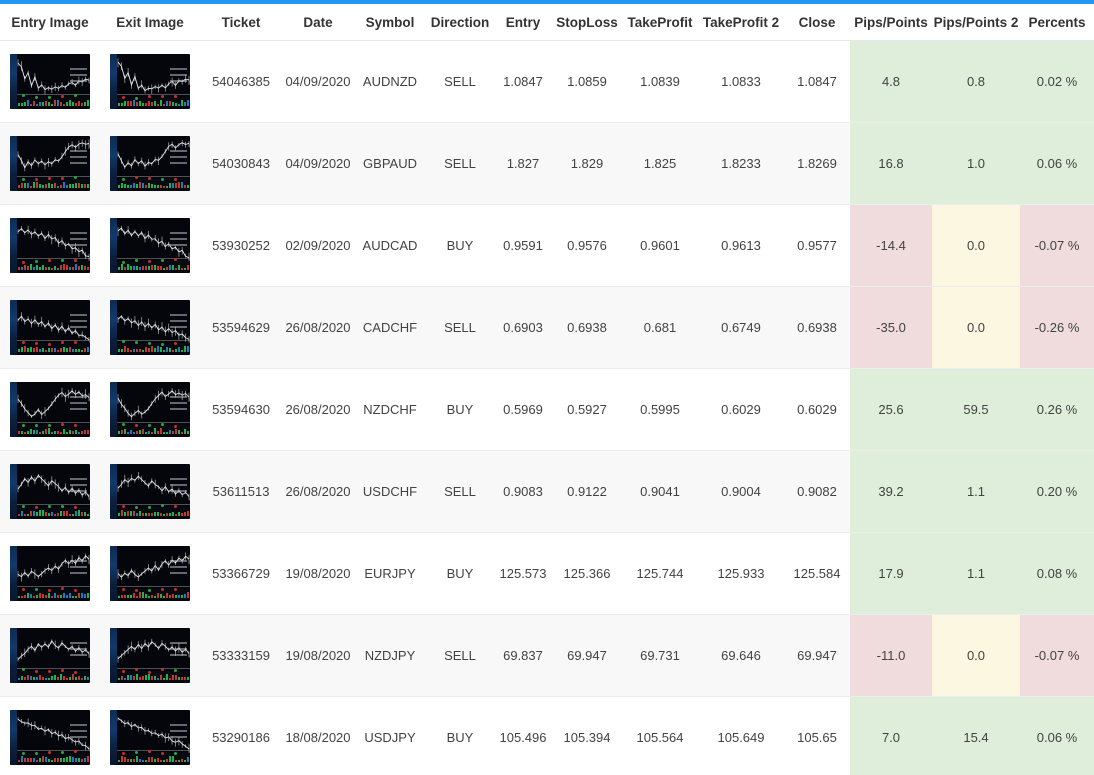 Image resolution: width=1094 pixels, height=775 pixels. Describe the element at coordinates (390, 573) in the screenshot. I see `symbol-cell: EURJPY` at that location.